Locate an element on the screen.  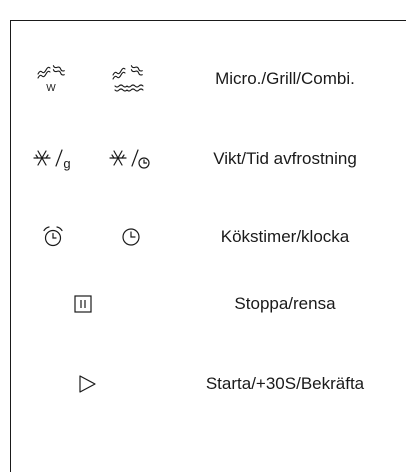
control-label: Kökstimer/klocka is located at coordinates (285, 236).